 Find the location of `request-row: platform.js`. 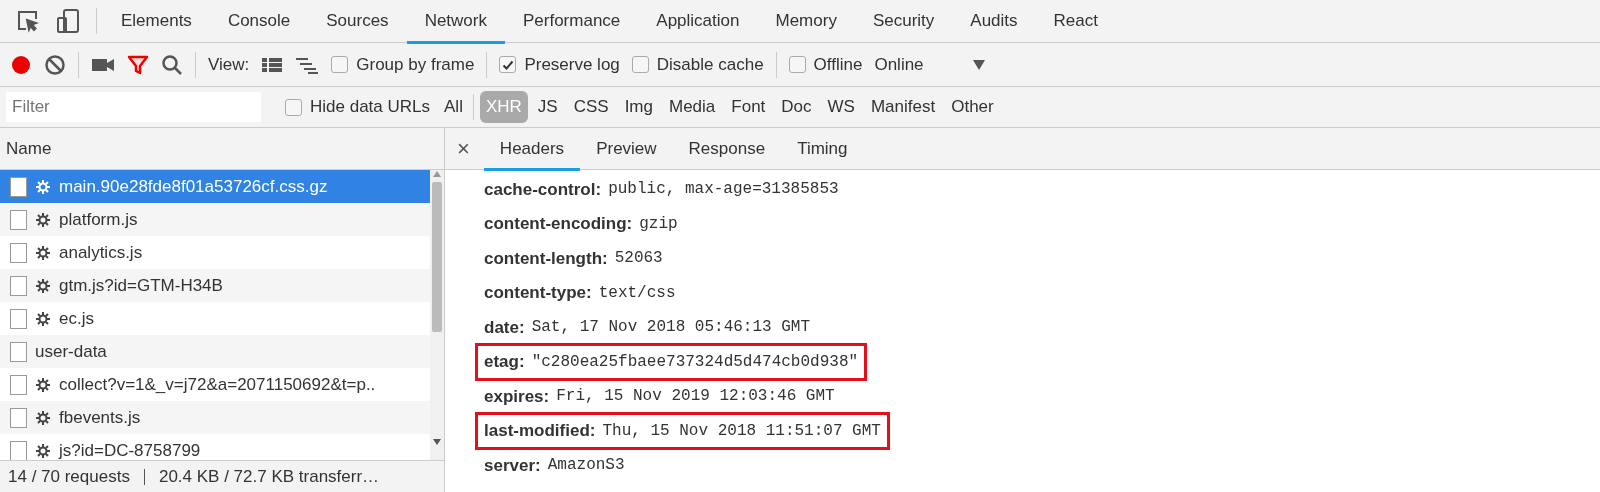

request-row: platform.js is located at coordinates (215, 219).